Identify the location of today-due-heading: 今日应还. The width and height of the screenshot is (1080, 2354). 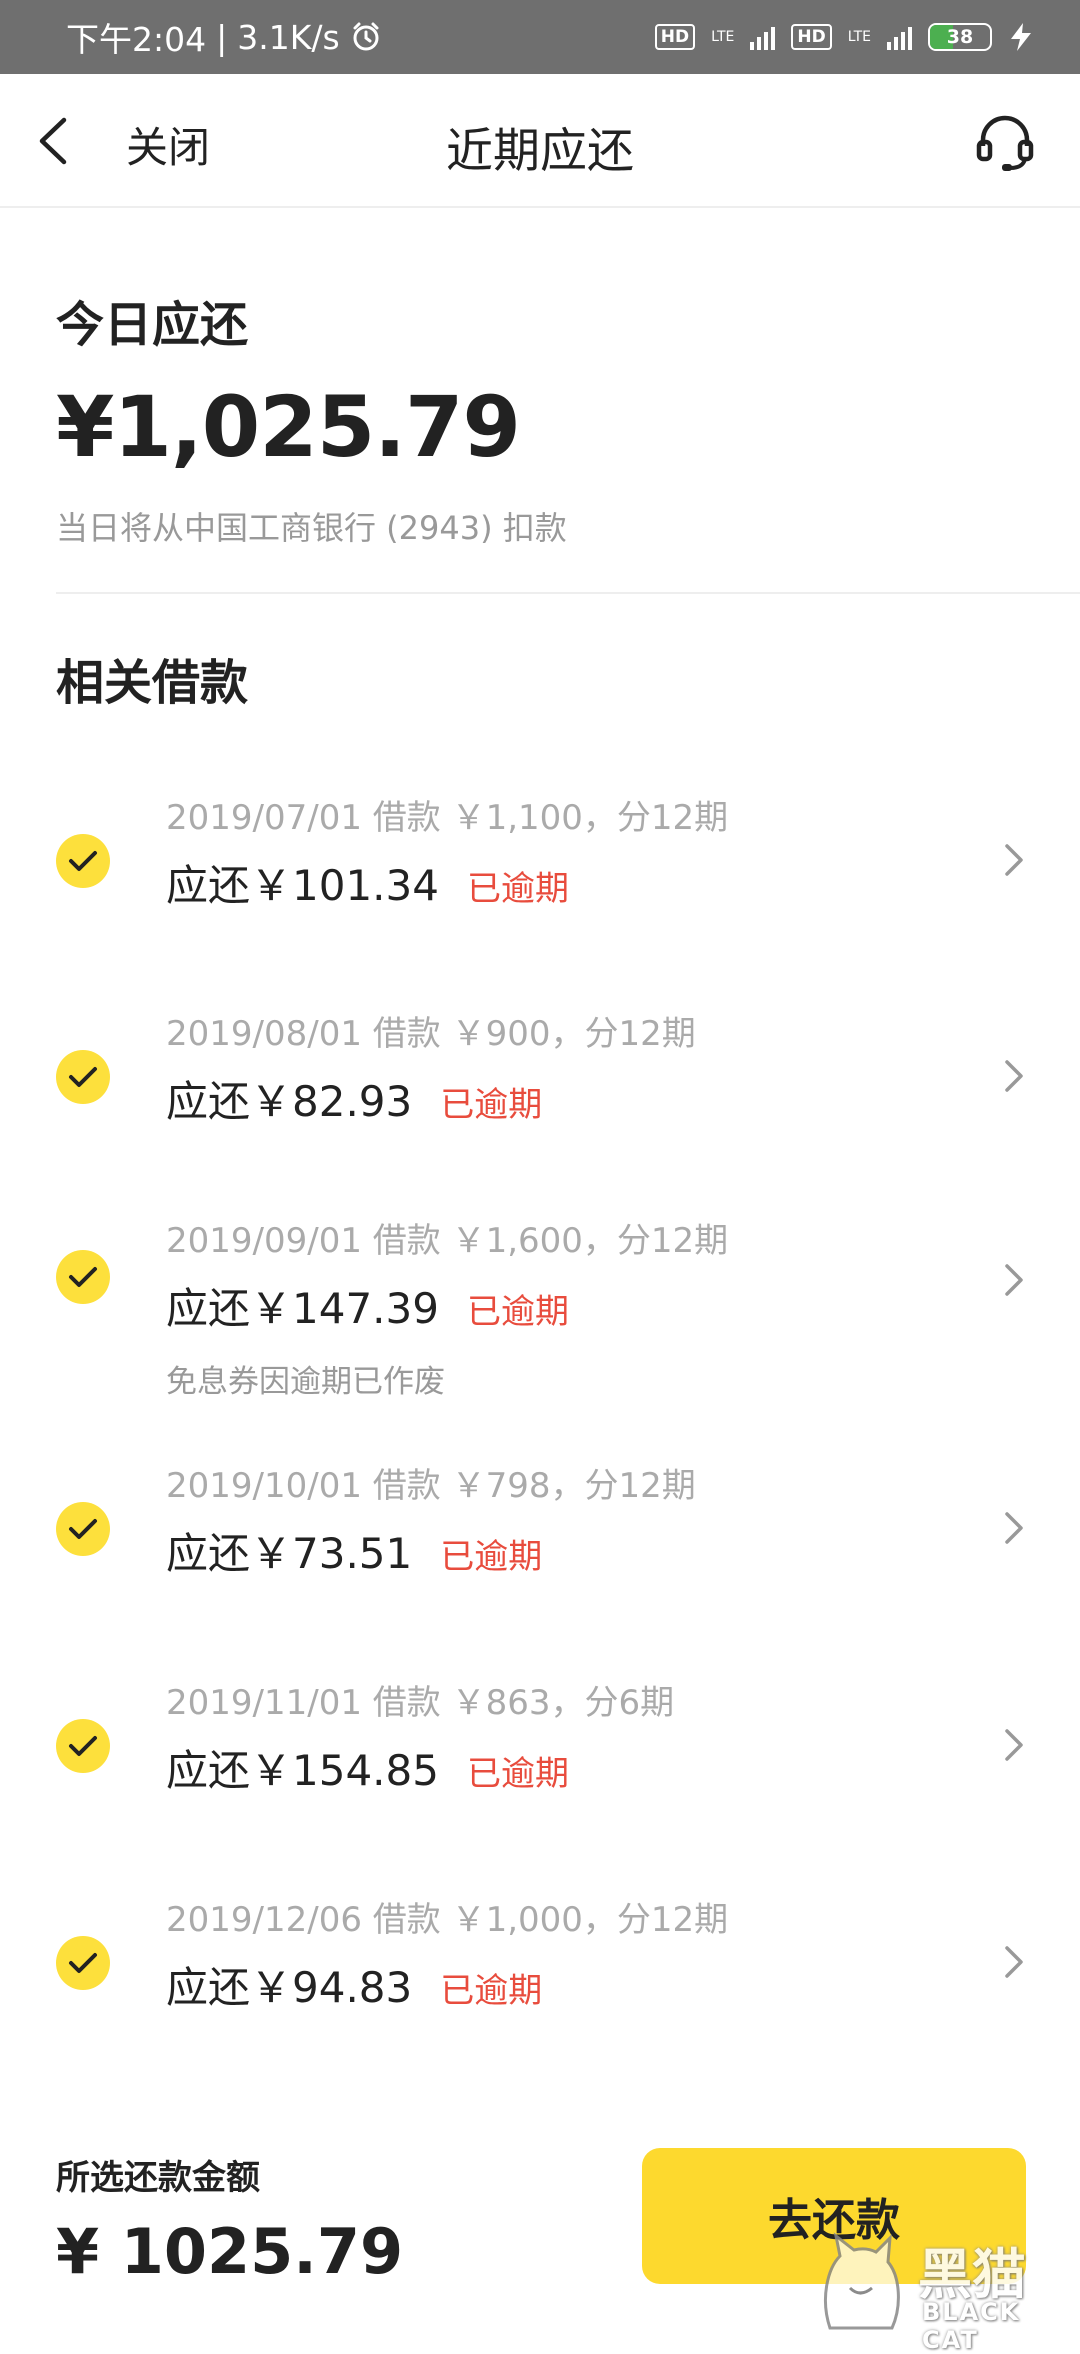
(152, 325).